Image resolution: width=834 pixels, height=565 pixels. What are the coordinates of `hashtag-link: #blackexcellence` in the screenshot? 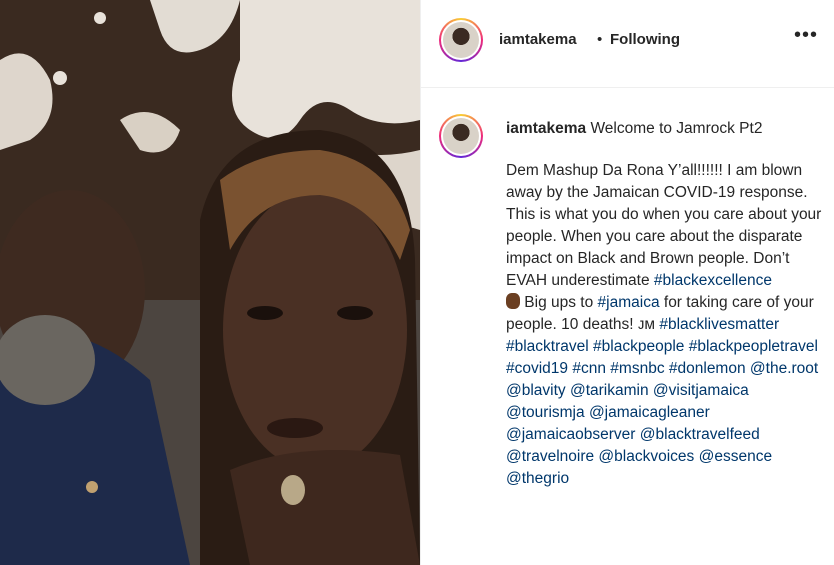 It's located at (713, 280).